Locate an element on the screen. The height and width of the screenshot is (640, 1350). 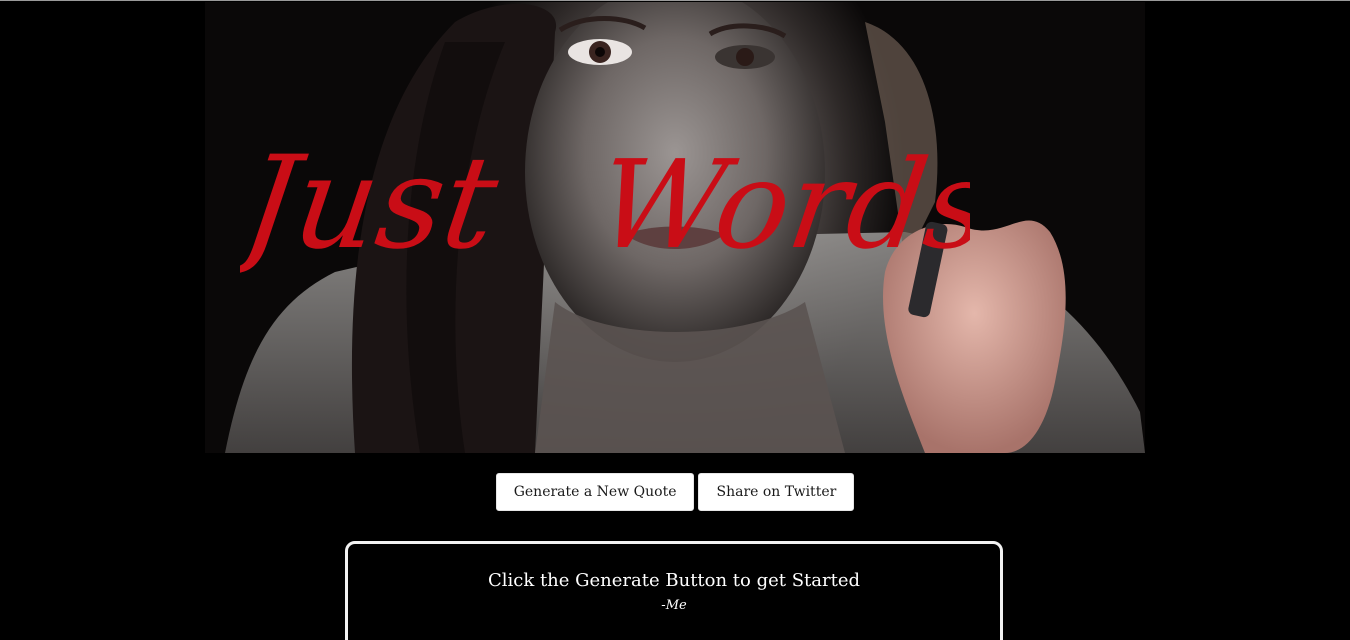
quote-author: -Me is located at coordinates (674, 605).